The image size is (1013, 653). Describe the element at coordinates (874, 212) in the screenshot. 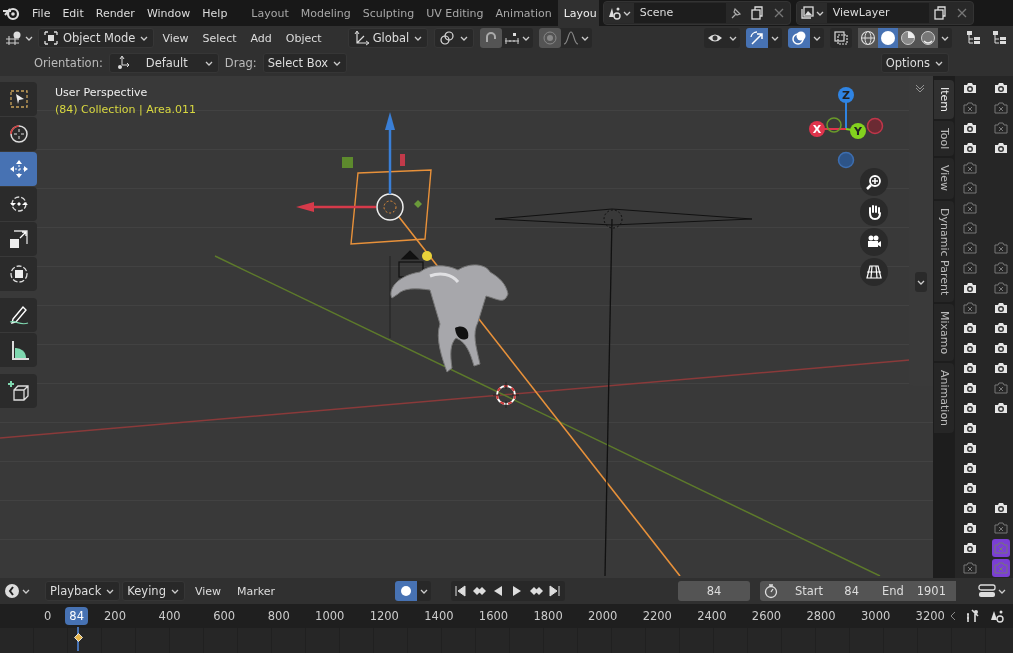

I see `pan-button` at that location.